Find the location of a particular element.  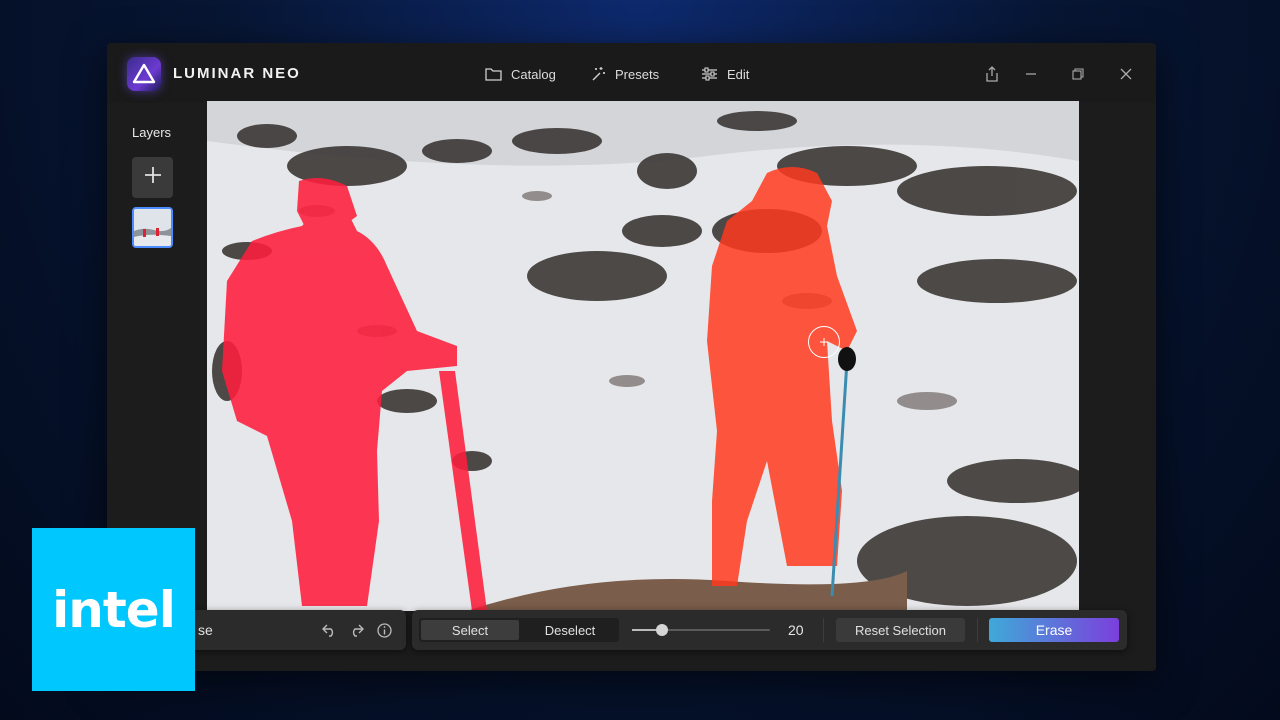

tool-toolbar: se is located at coordinates (291, 630).